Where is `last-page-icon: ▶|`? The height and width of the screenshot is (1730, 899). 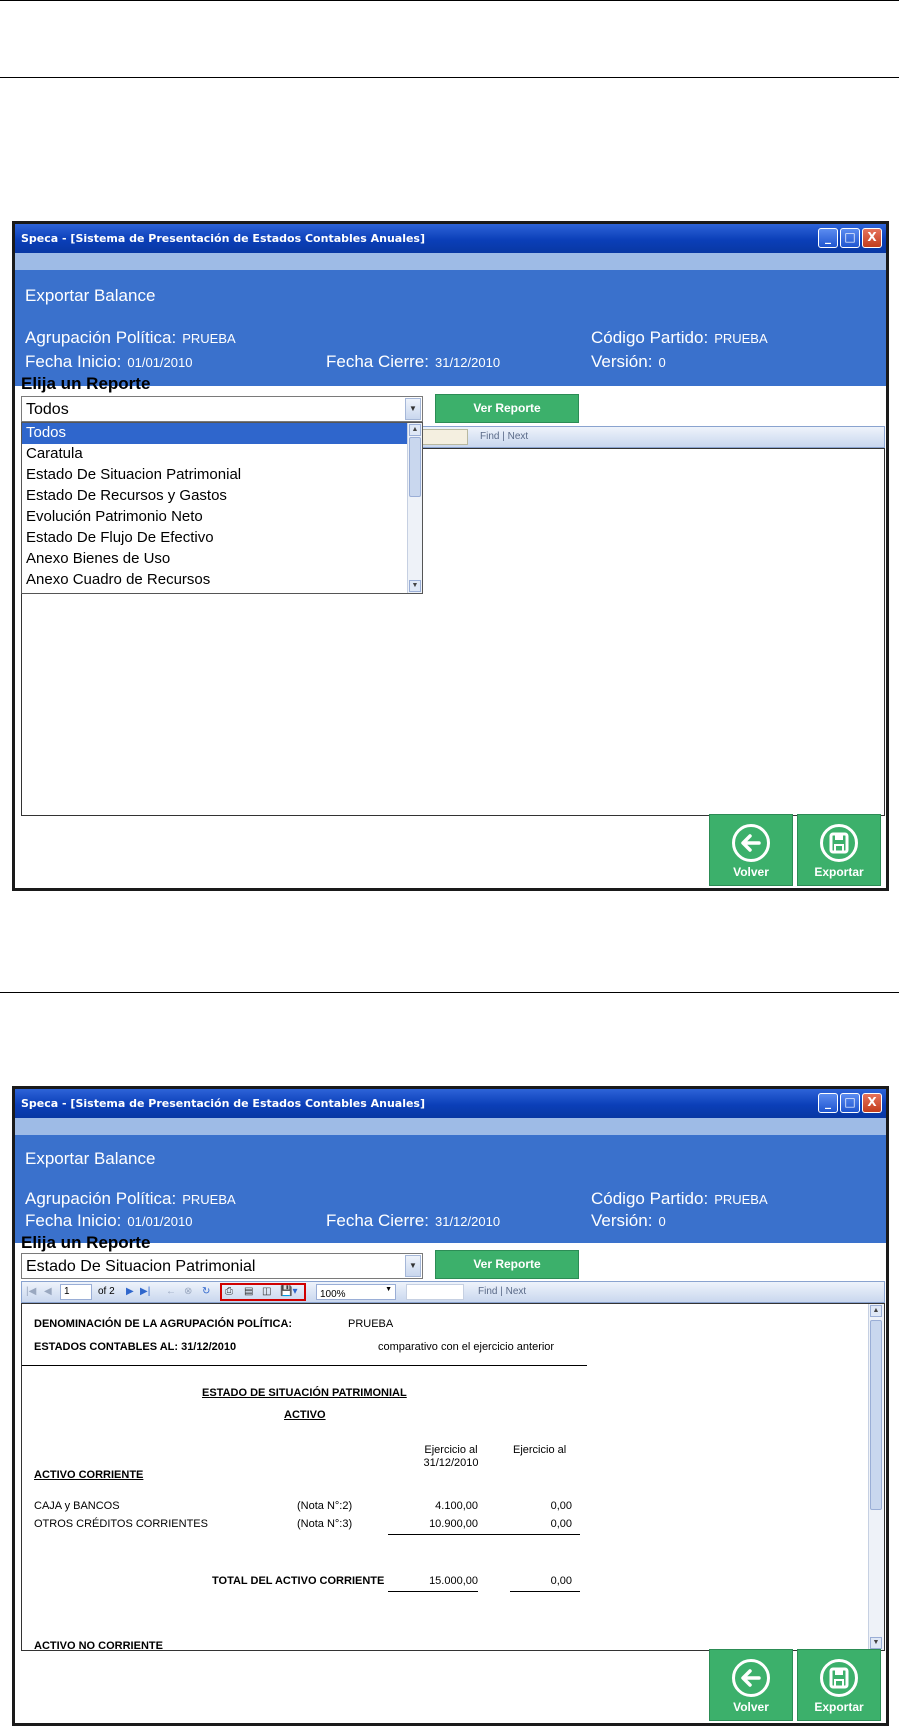 last-page-icon: ▶| is located at coordinates (145, 1291).